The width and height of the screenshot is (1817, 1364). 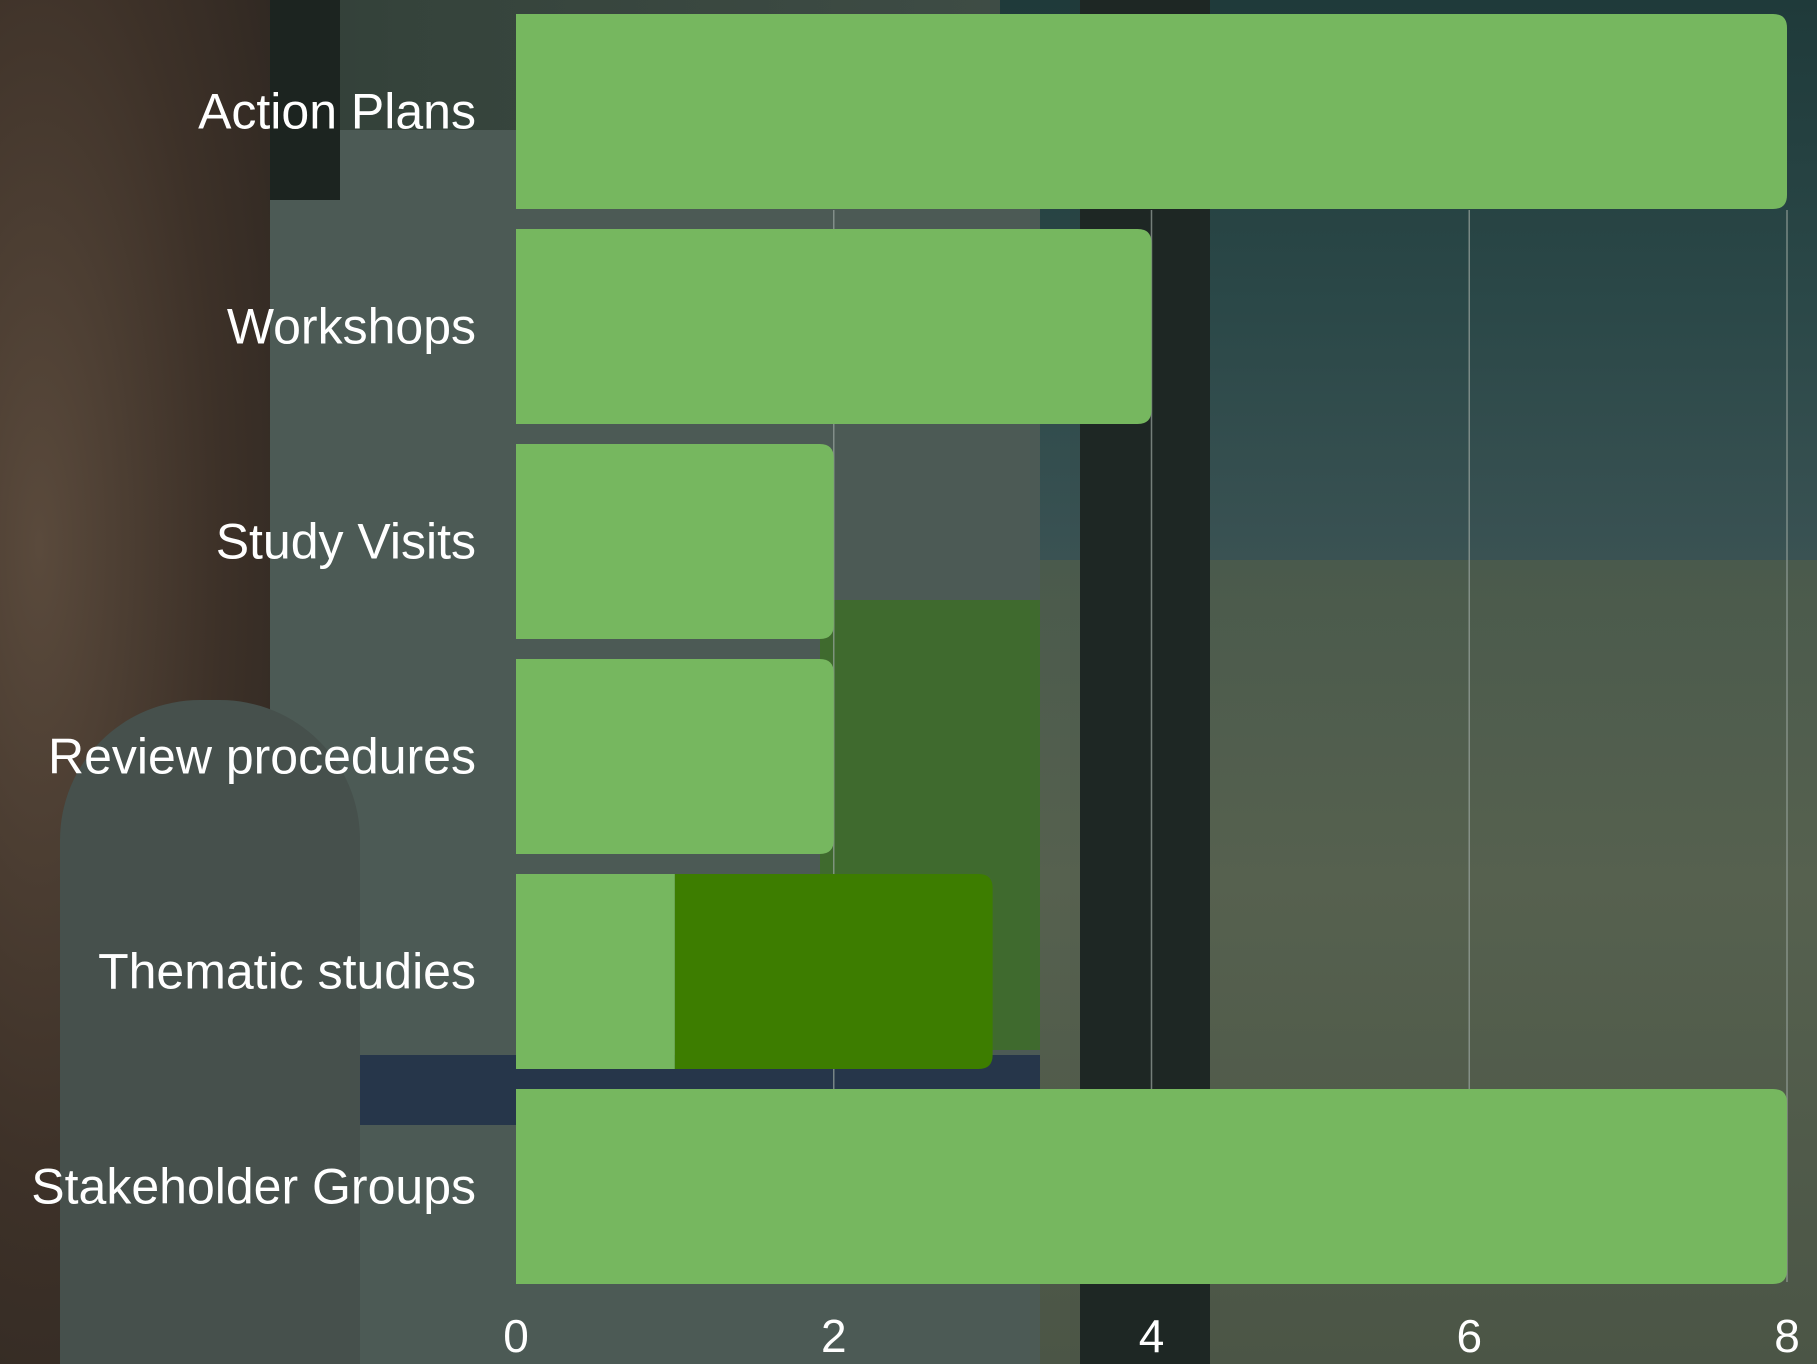 I want to click on x-tick-label: 2, so click(x=834, y=1336).